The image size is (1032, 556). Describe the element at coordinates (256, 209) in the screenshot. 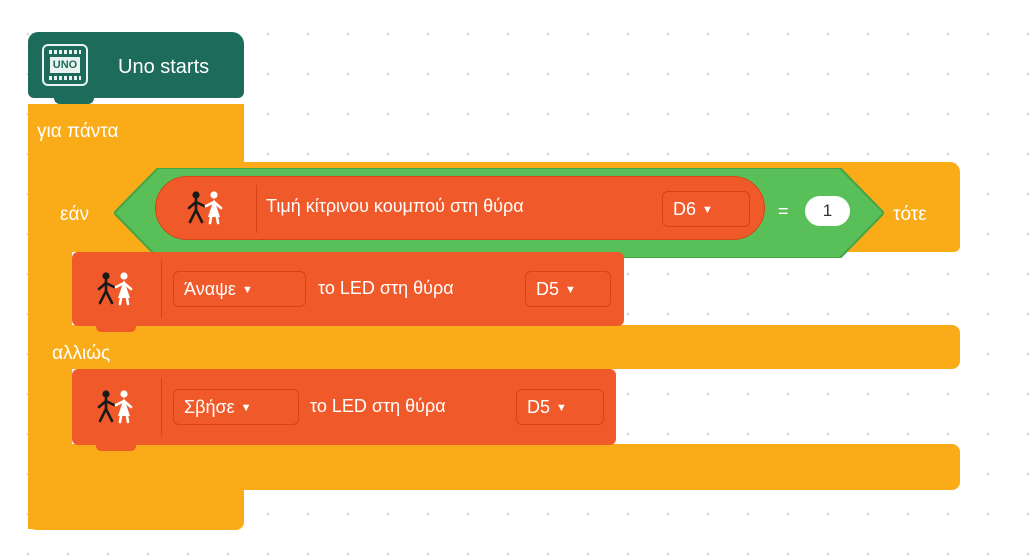

I see `reporter-separator` at that location.